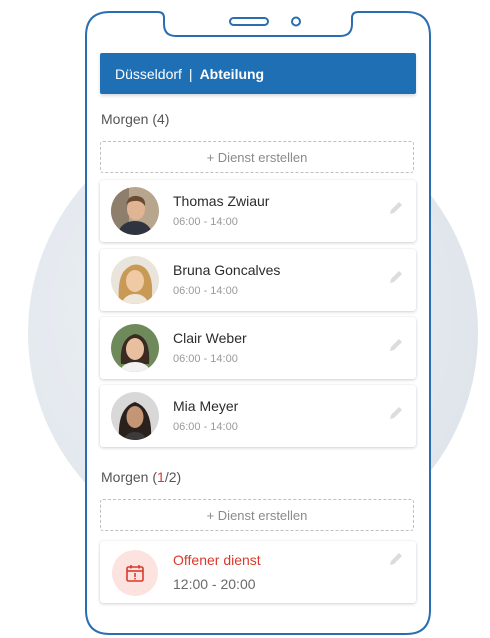 This screenshot has width=490, height=638. What do you see at coordinates (161, 119) in the screenshot?
I see `section-count: (4)` at bounding box center [161, 119].